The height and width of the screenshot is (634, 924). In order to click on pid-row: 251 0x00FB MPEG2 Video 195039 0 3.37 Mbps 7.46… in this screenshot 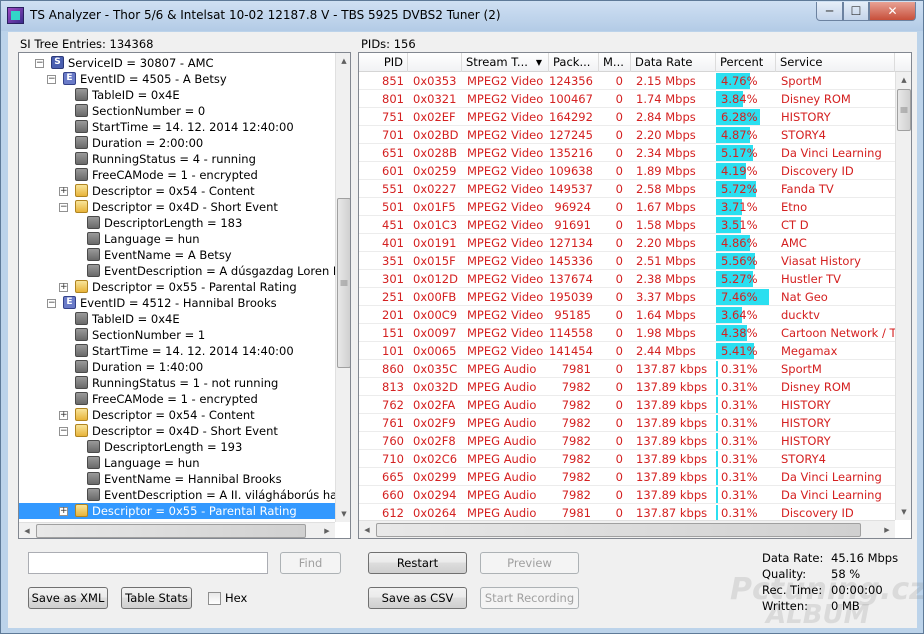, I will do `click(627, 297)`.